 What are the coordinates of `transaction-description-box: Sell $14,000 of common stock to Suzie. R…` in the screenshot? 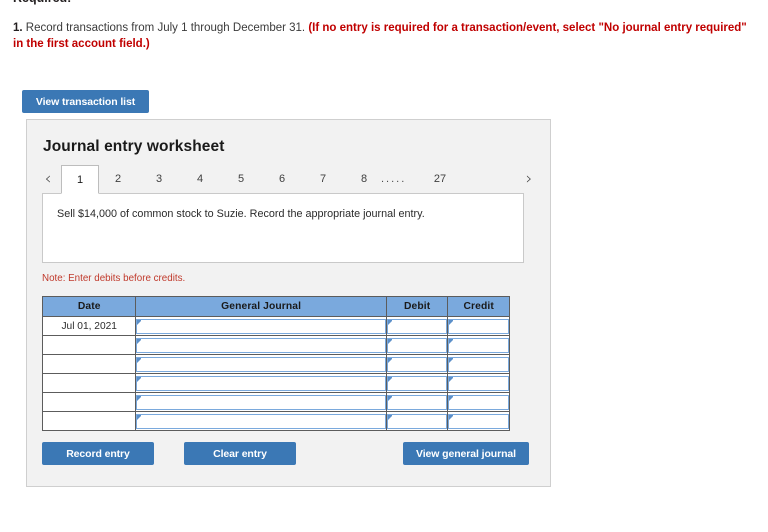 It's located at (283, 228).